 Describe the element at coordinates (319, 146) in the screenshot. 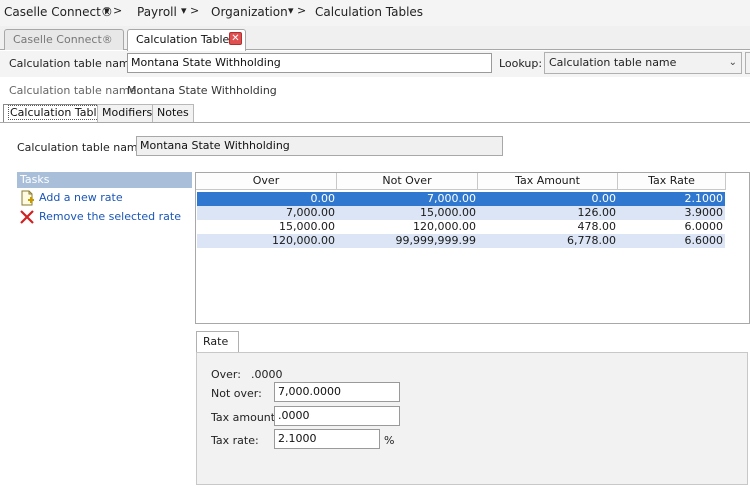

I see `detail-name-field: Montana State Withholding` at that location.